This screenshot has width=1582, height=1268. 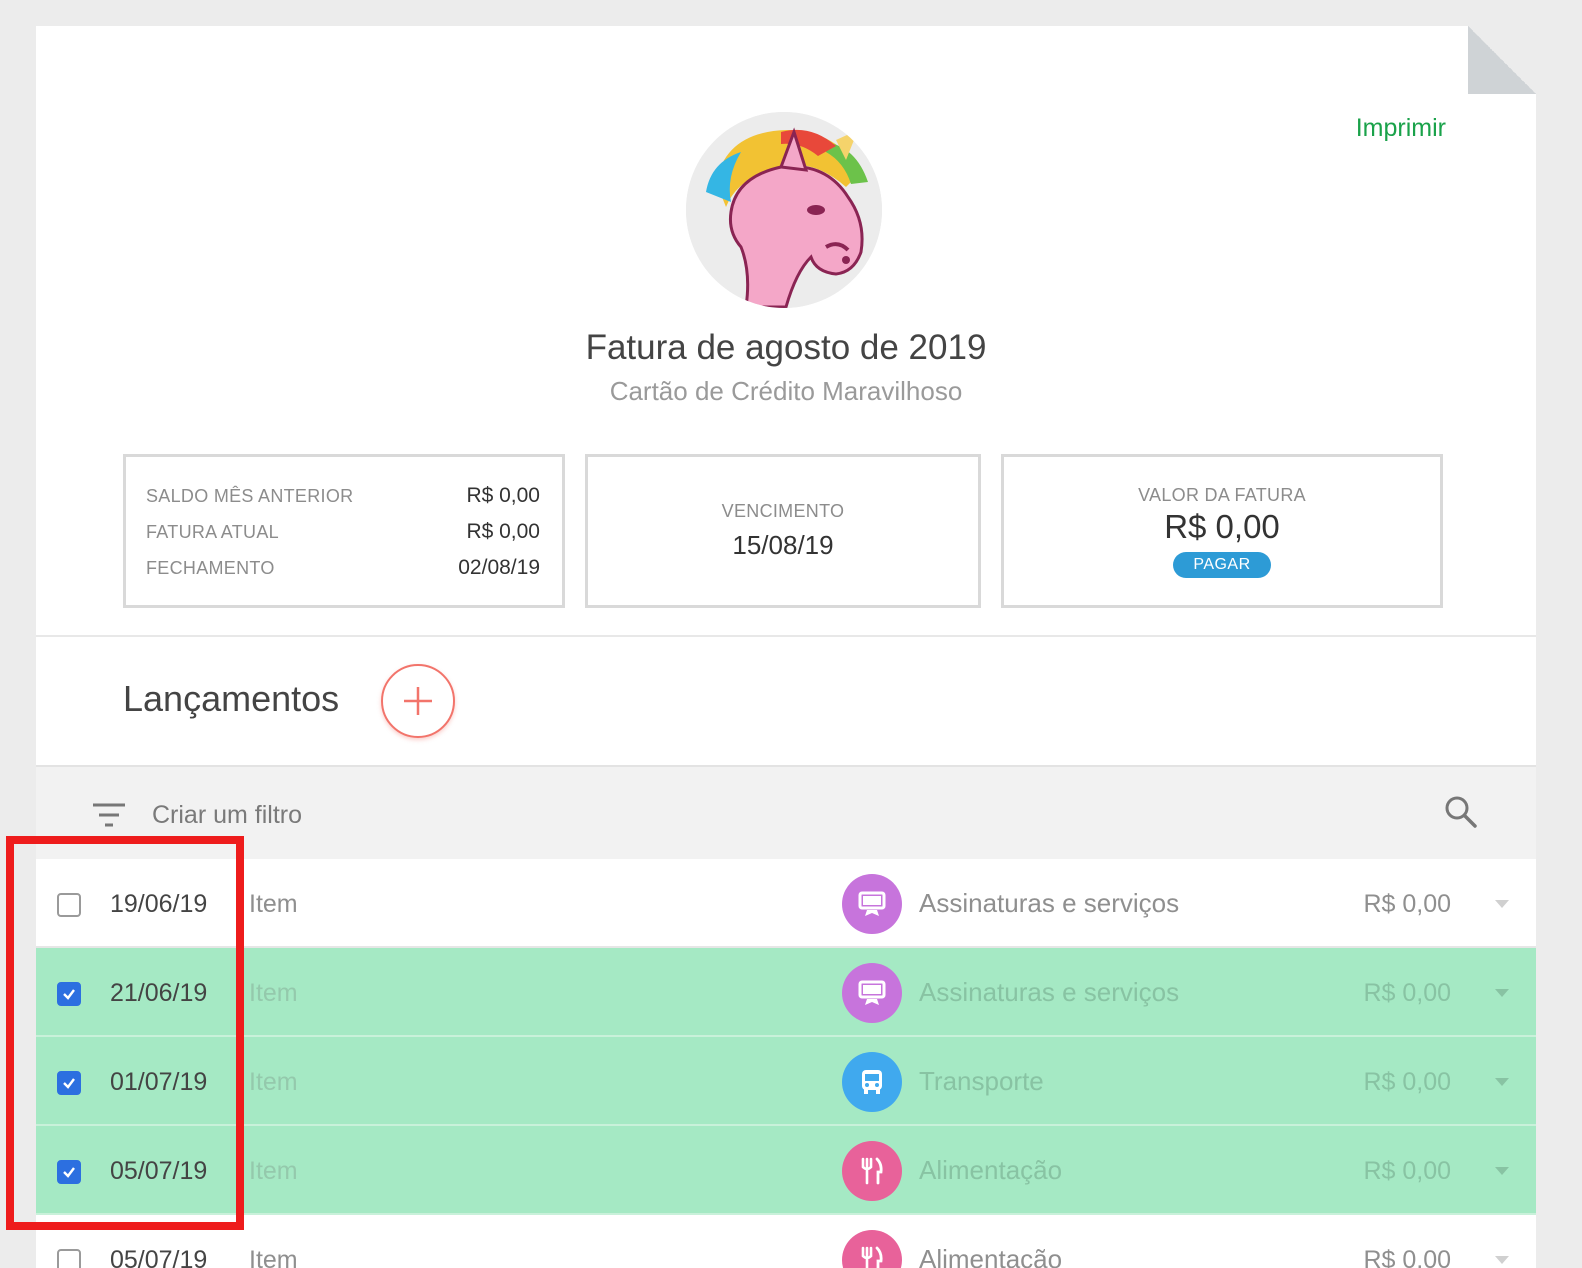 I want to click on unicorn-icon, so click(x=784, y=210).